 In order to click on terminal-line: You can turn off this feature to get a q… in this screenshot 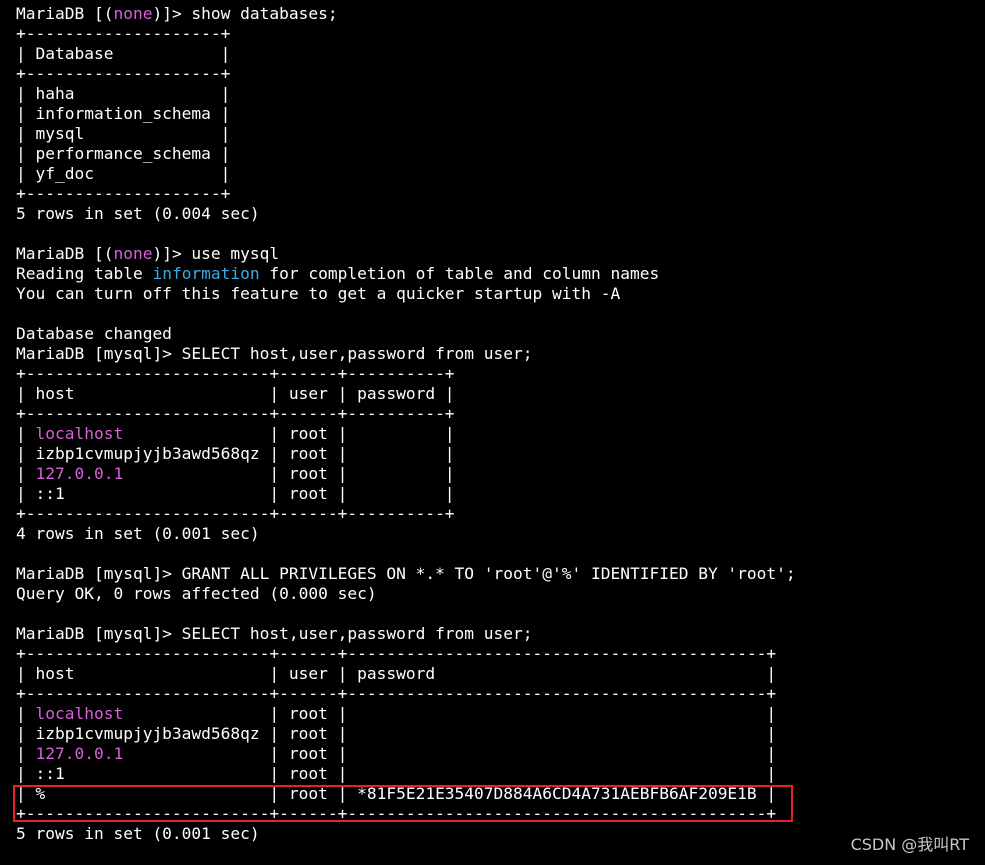, I will do `click(406, 294)`.